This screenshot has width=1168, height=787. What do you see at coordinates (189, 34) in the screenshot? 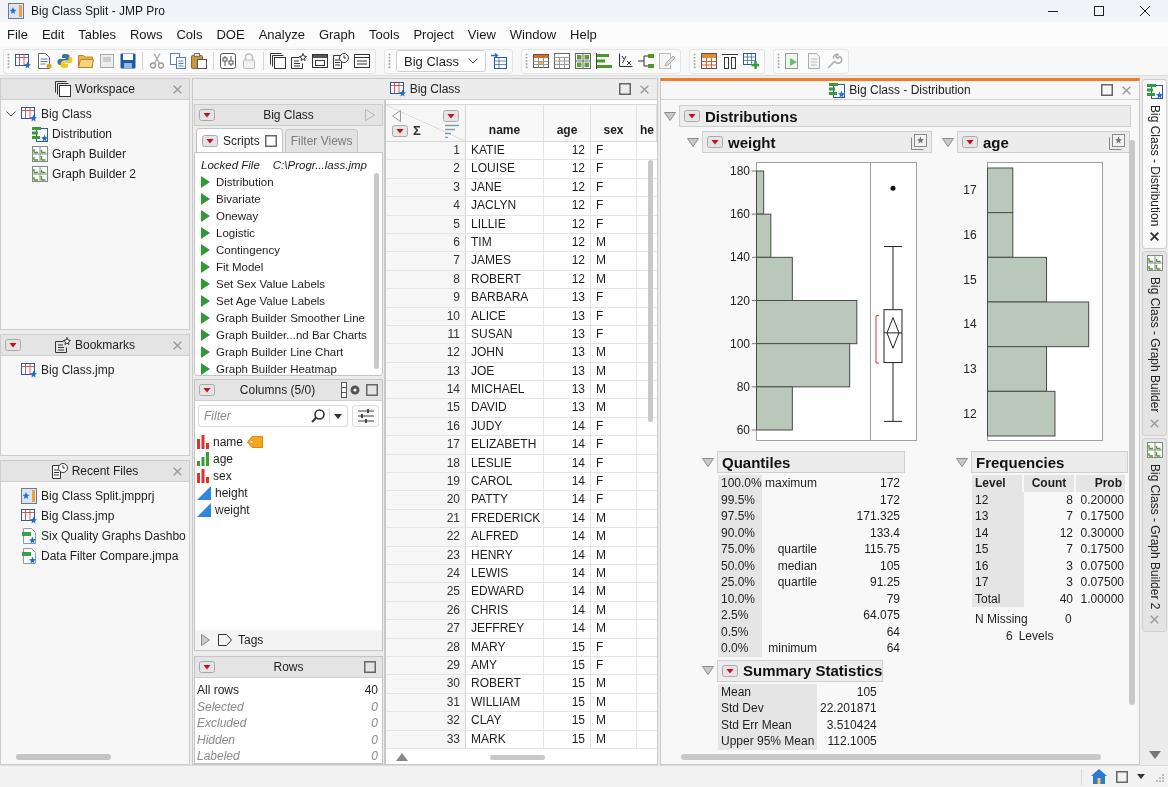
I see `menu-item: Cols` at bounding box center [189, 34].